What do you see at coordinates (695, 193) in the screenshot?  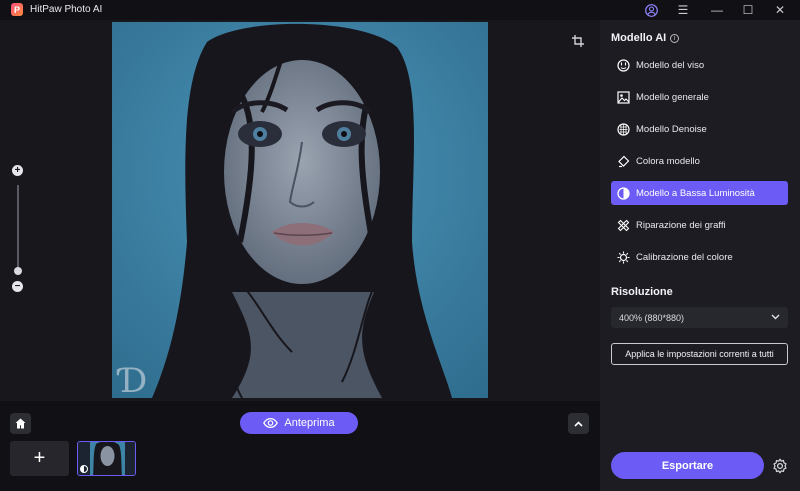 I see `model-label: Modello a Bassa Luminosità` at bounding box center [695, 193].